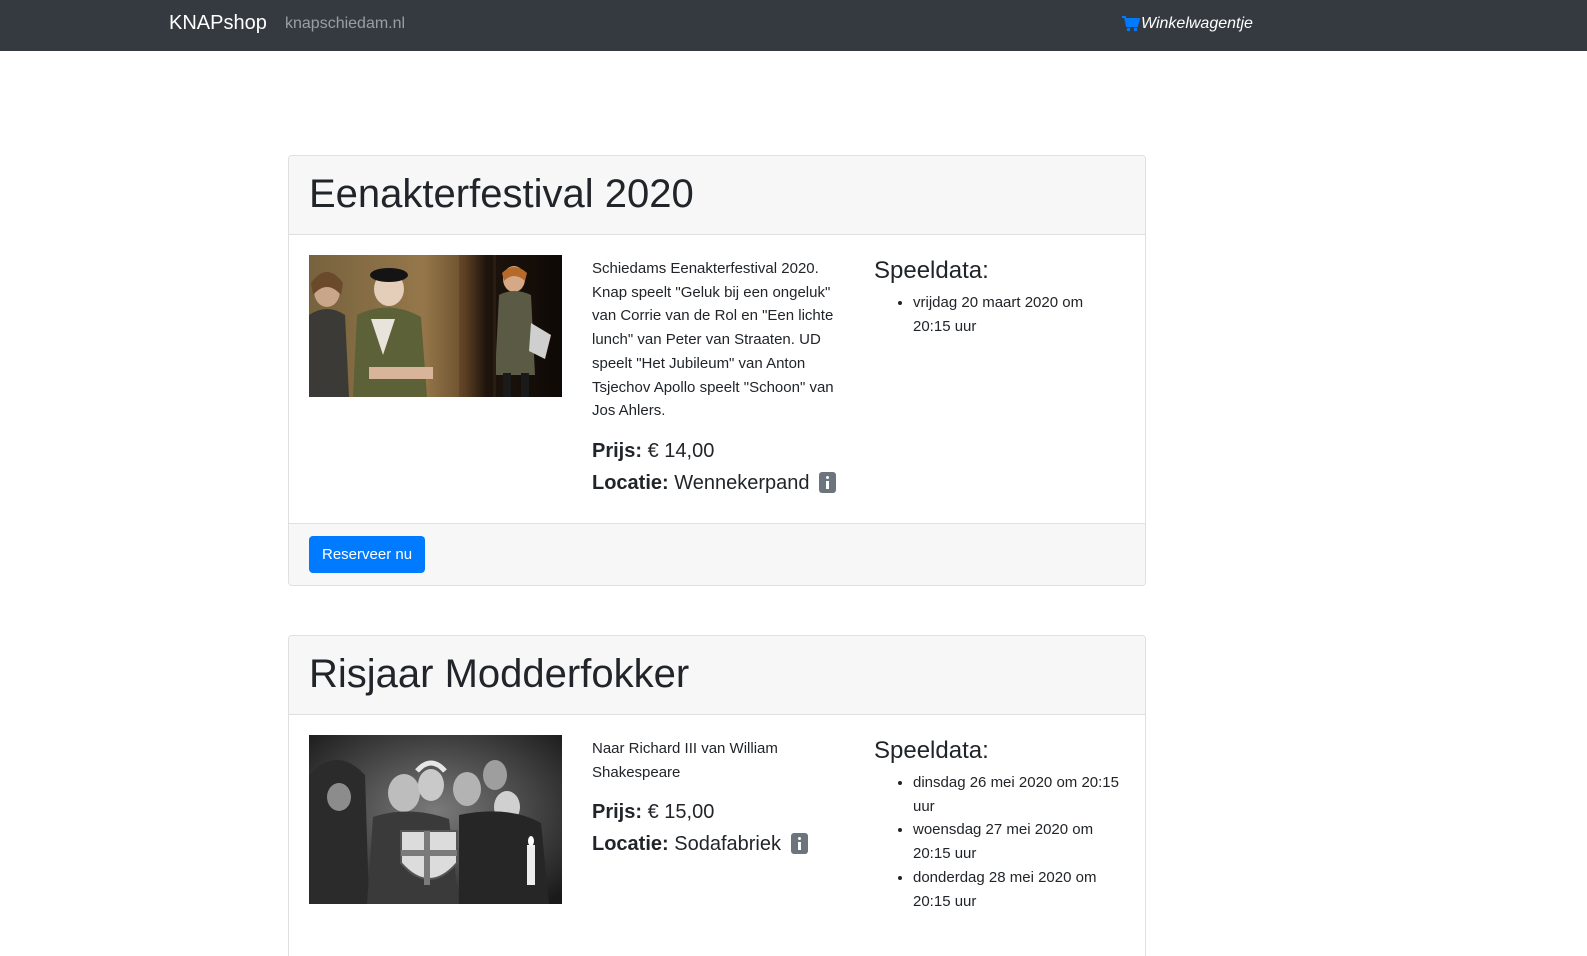 The height and width of the screenshot is (956, 1587). What do you see at coordinates (1131, 24) in the screenshot?
I see `shopping-cart-icon` at bounding box center [1131, 24].